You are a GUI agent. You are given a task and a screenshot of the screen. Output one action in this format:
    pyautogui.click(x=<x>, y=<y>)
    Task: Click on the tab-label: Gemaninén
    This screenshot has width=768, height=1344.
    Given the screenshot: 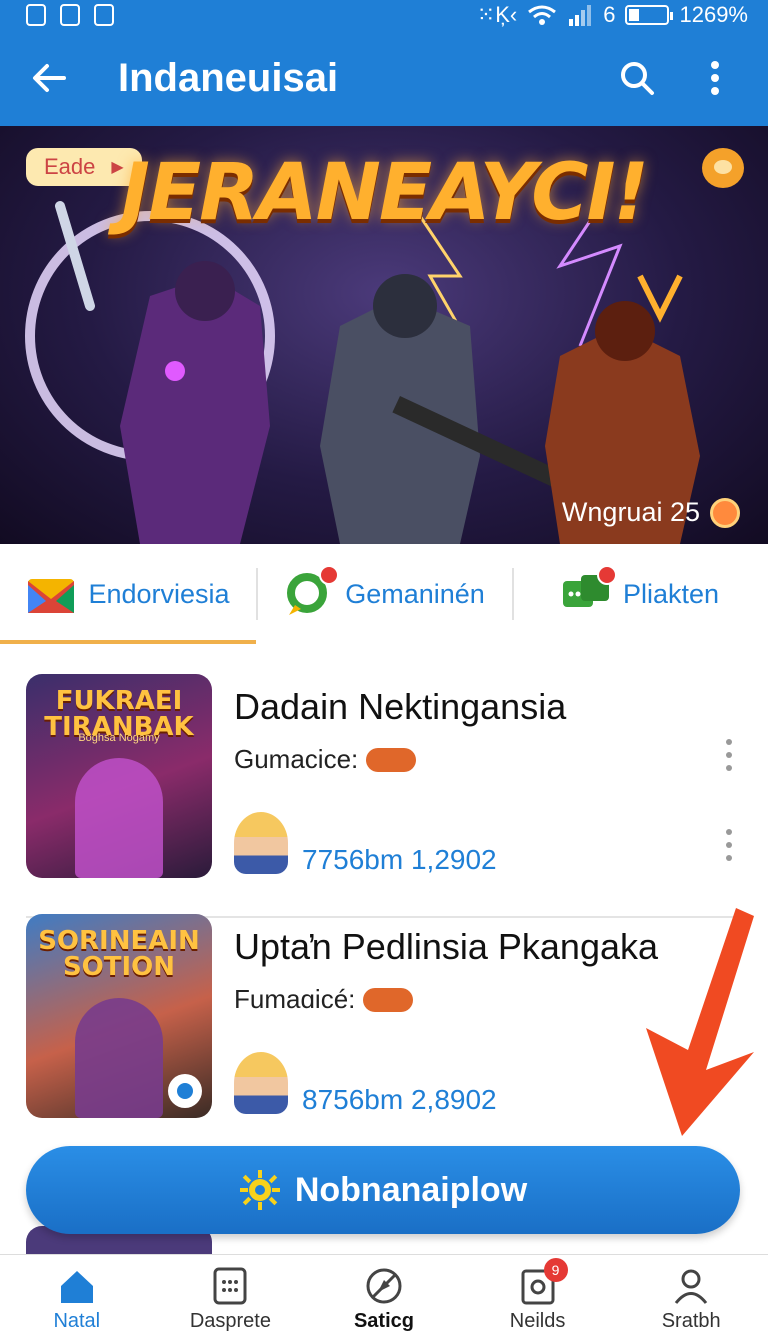 What is the action you would take?
    pyautogui.click(x=415, y=593)
    